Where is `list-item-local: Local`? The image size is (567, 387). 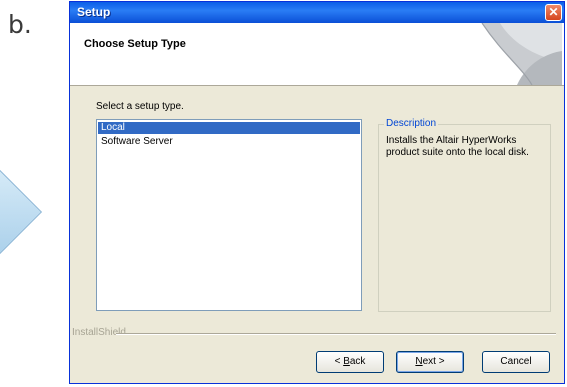
list-item-local: Local is located at coordinates (229, 128).